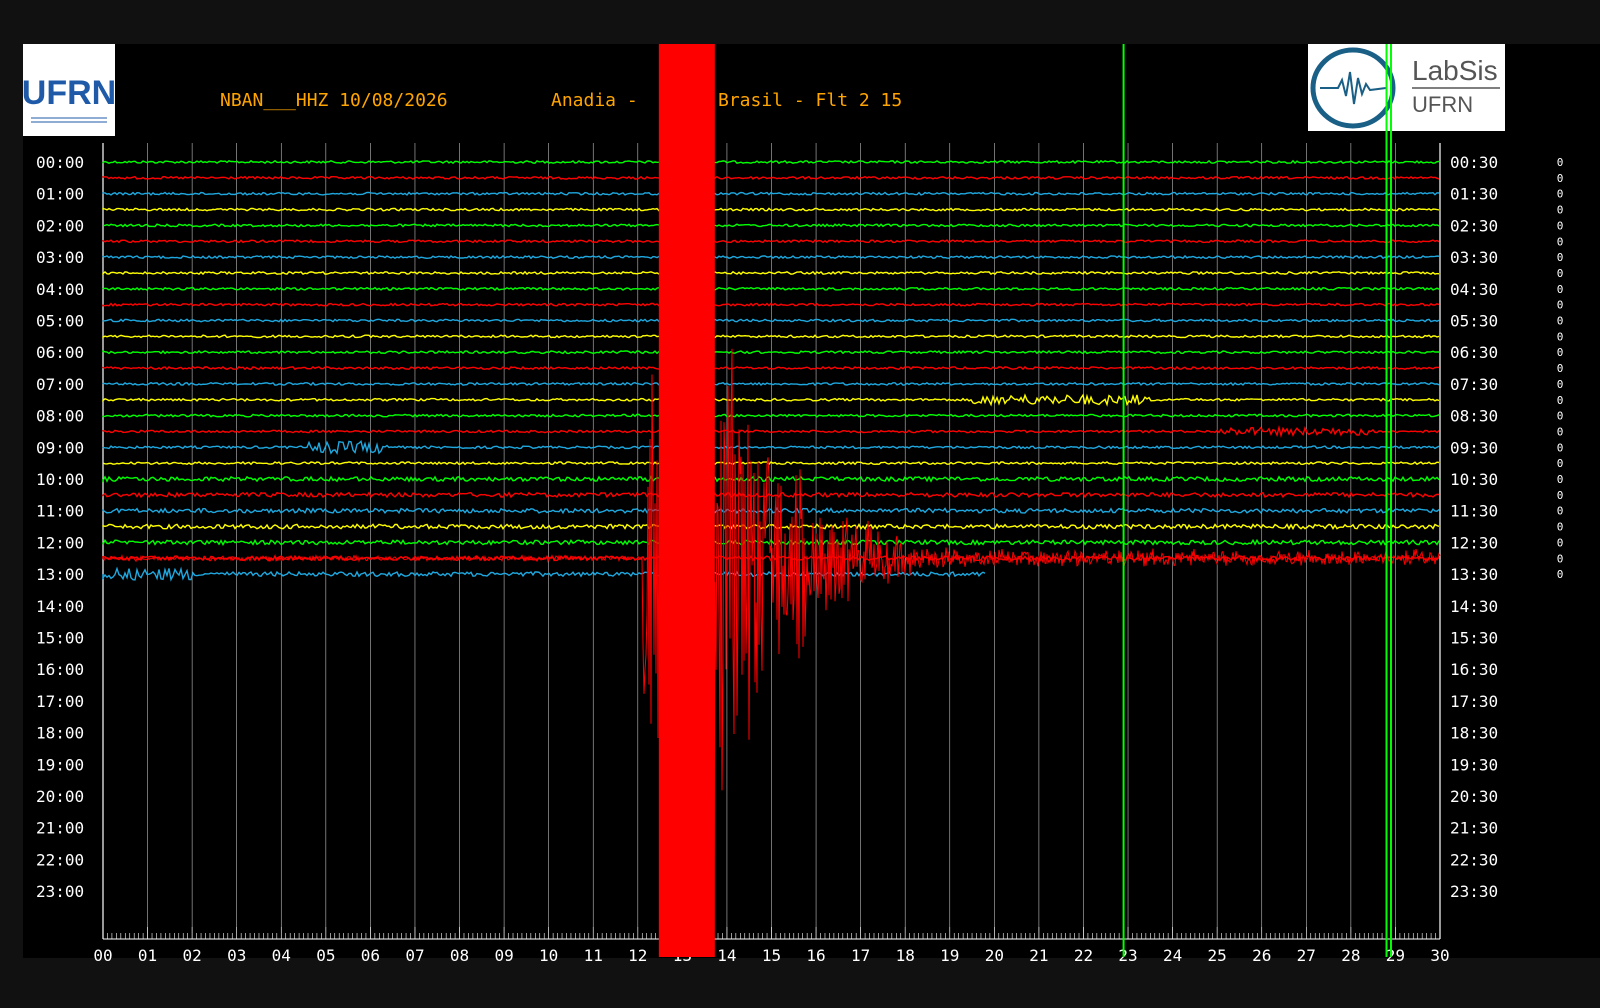 The height and width of the screenshot is (1008, 1600). I want to click on hour-label-left: 22:00, so click(60, 859).